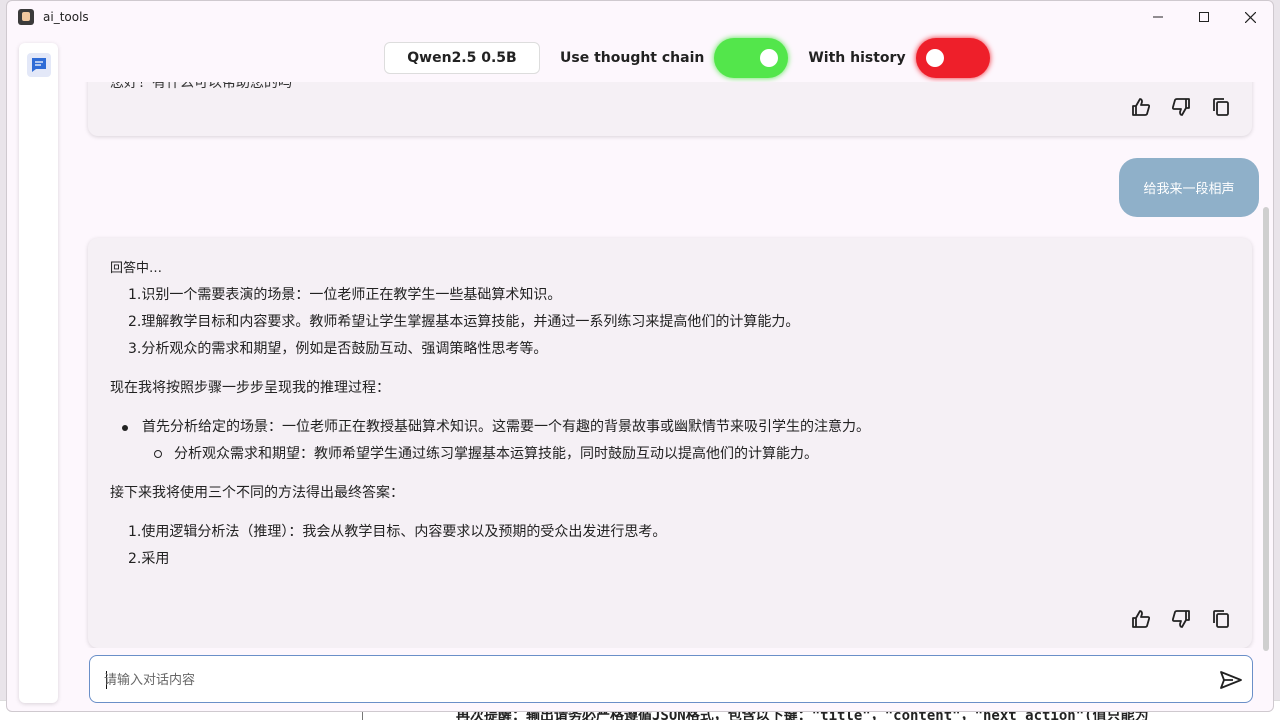 The image size is (1280, 720). Describe the element at coordinates (1266, 429) in the screenshot. I see `chat-scrollbar` at that location.